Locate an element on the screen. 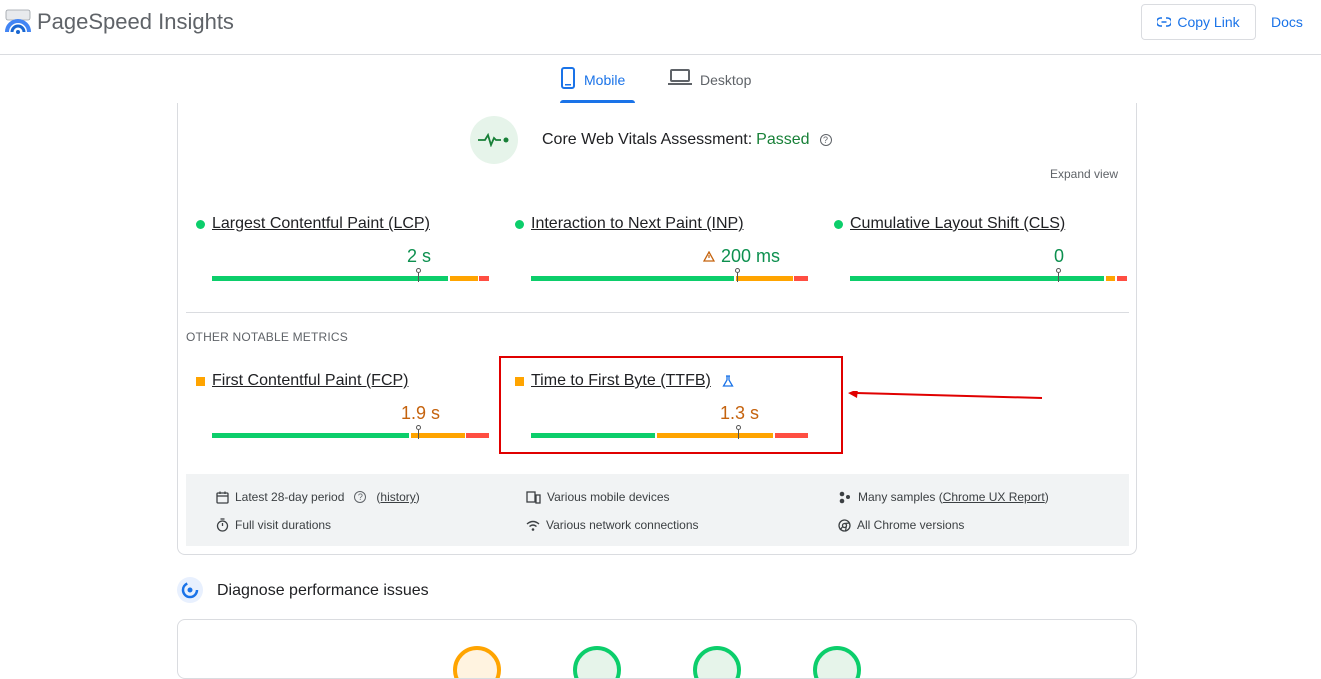 This screenshot has width=1321, height=679. metric-fcp-title: First Contentful Paint (FCP) is located at coordinates (302, 381).